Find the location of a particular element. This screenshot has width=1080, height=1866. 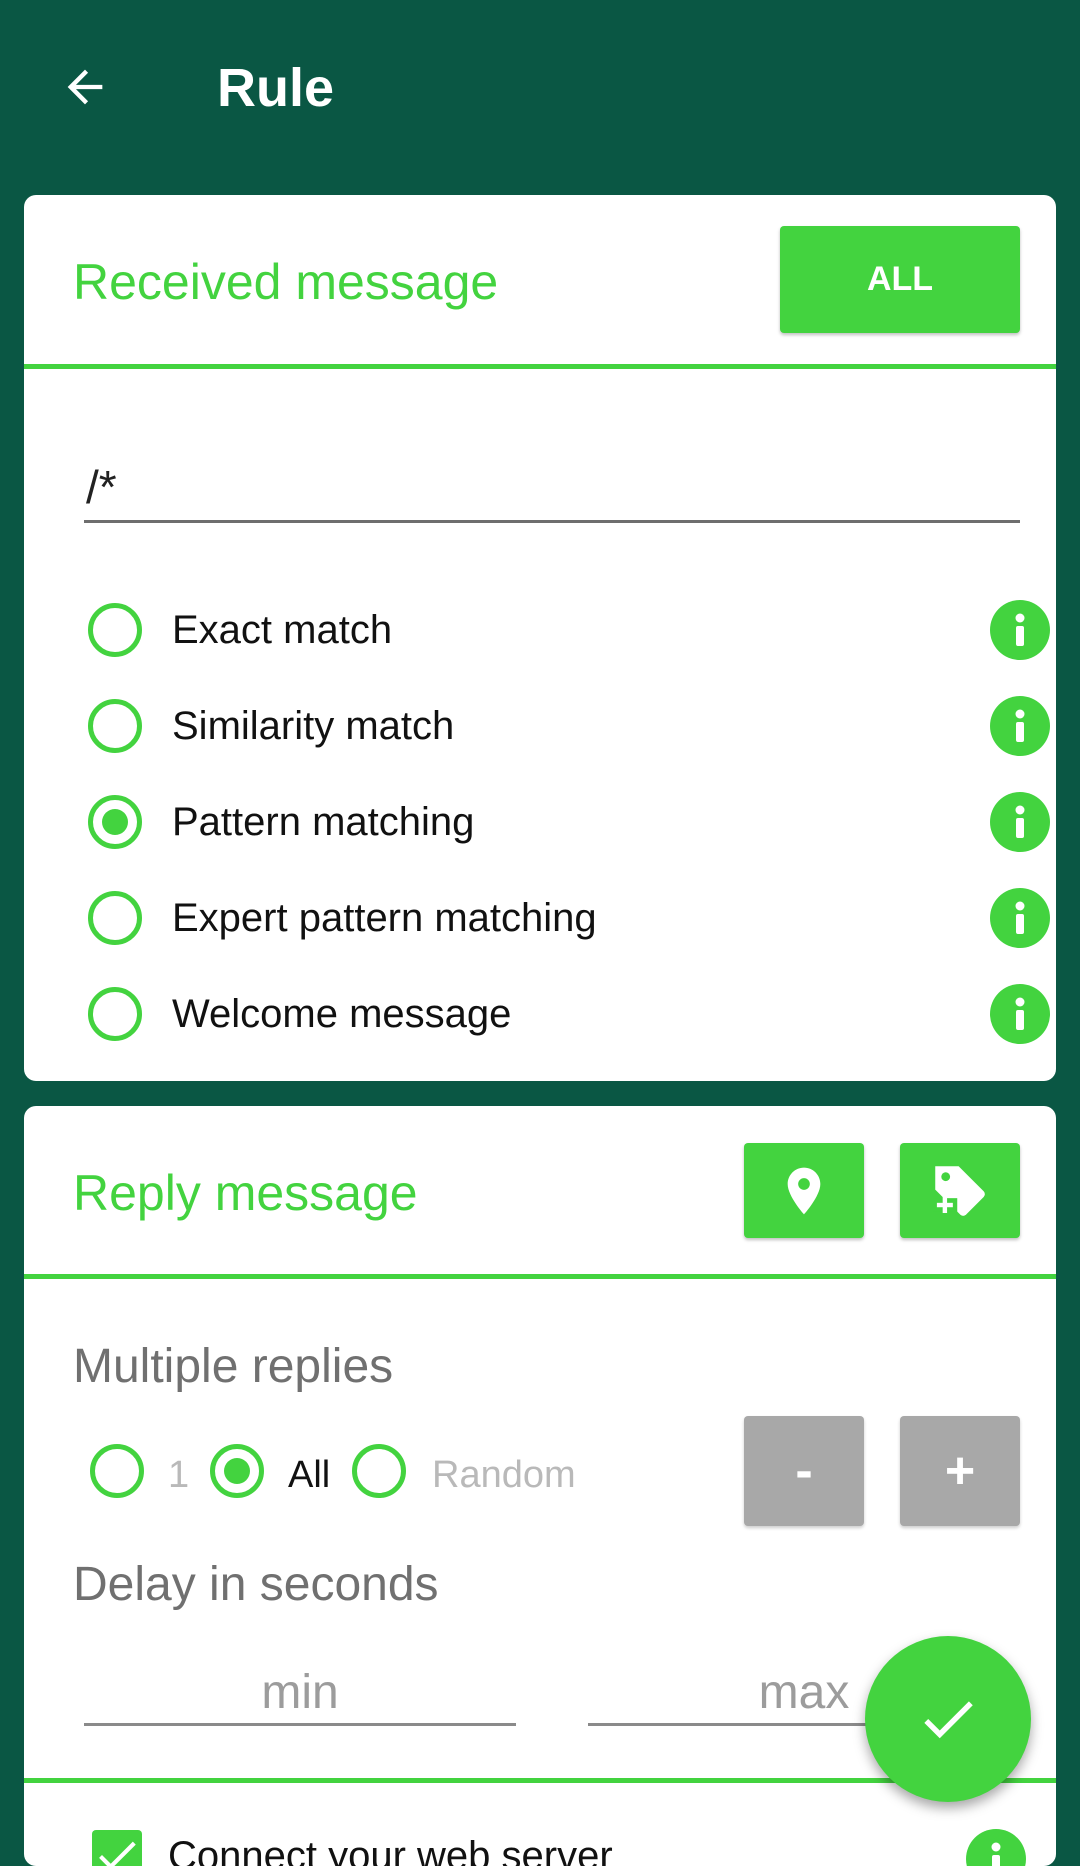

similarity-match-radio is located at coordinates (115, 726).